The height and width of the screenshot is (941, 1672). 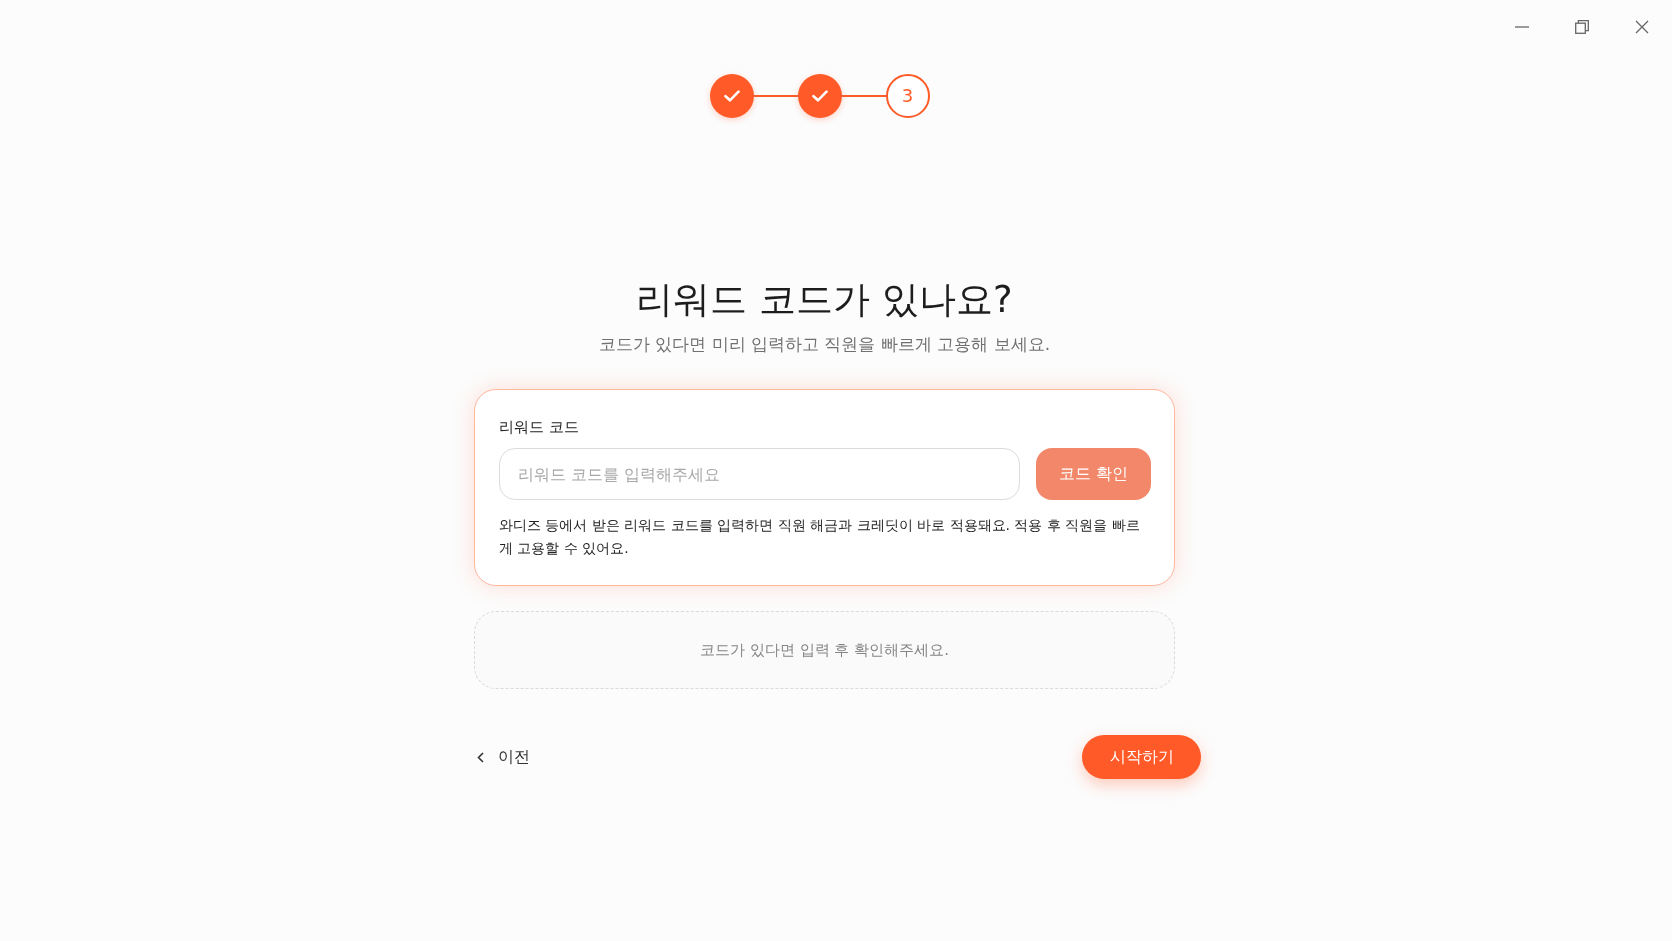 I want to click on close-icon, so click(x=1642, y=27).